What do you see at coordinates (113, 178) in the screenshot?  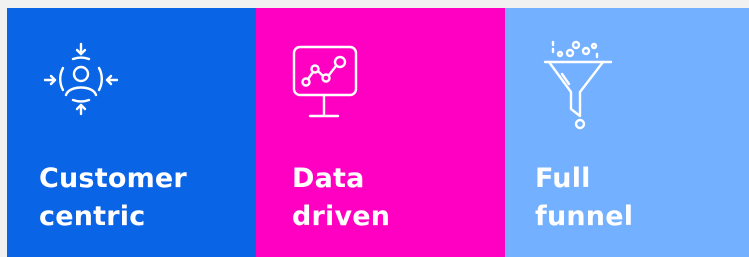 I see `tile-label-line1: Customer` at bounding box center [113, 178].